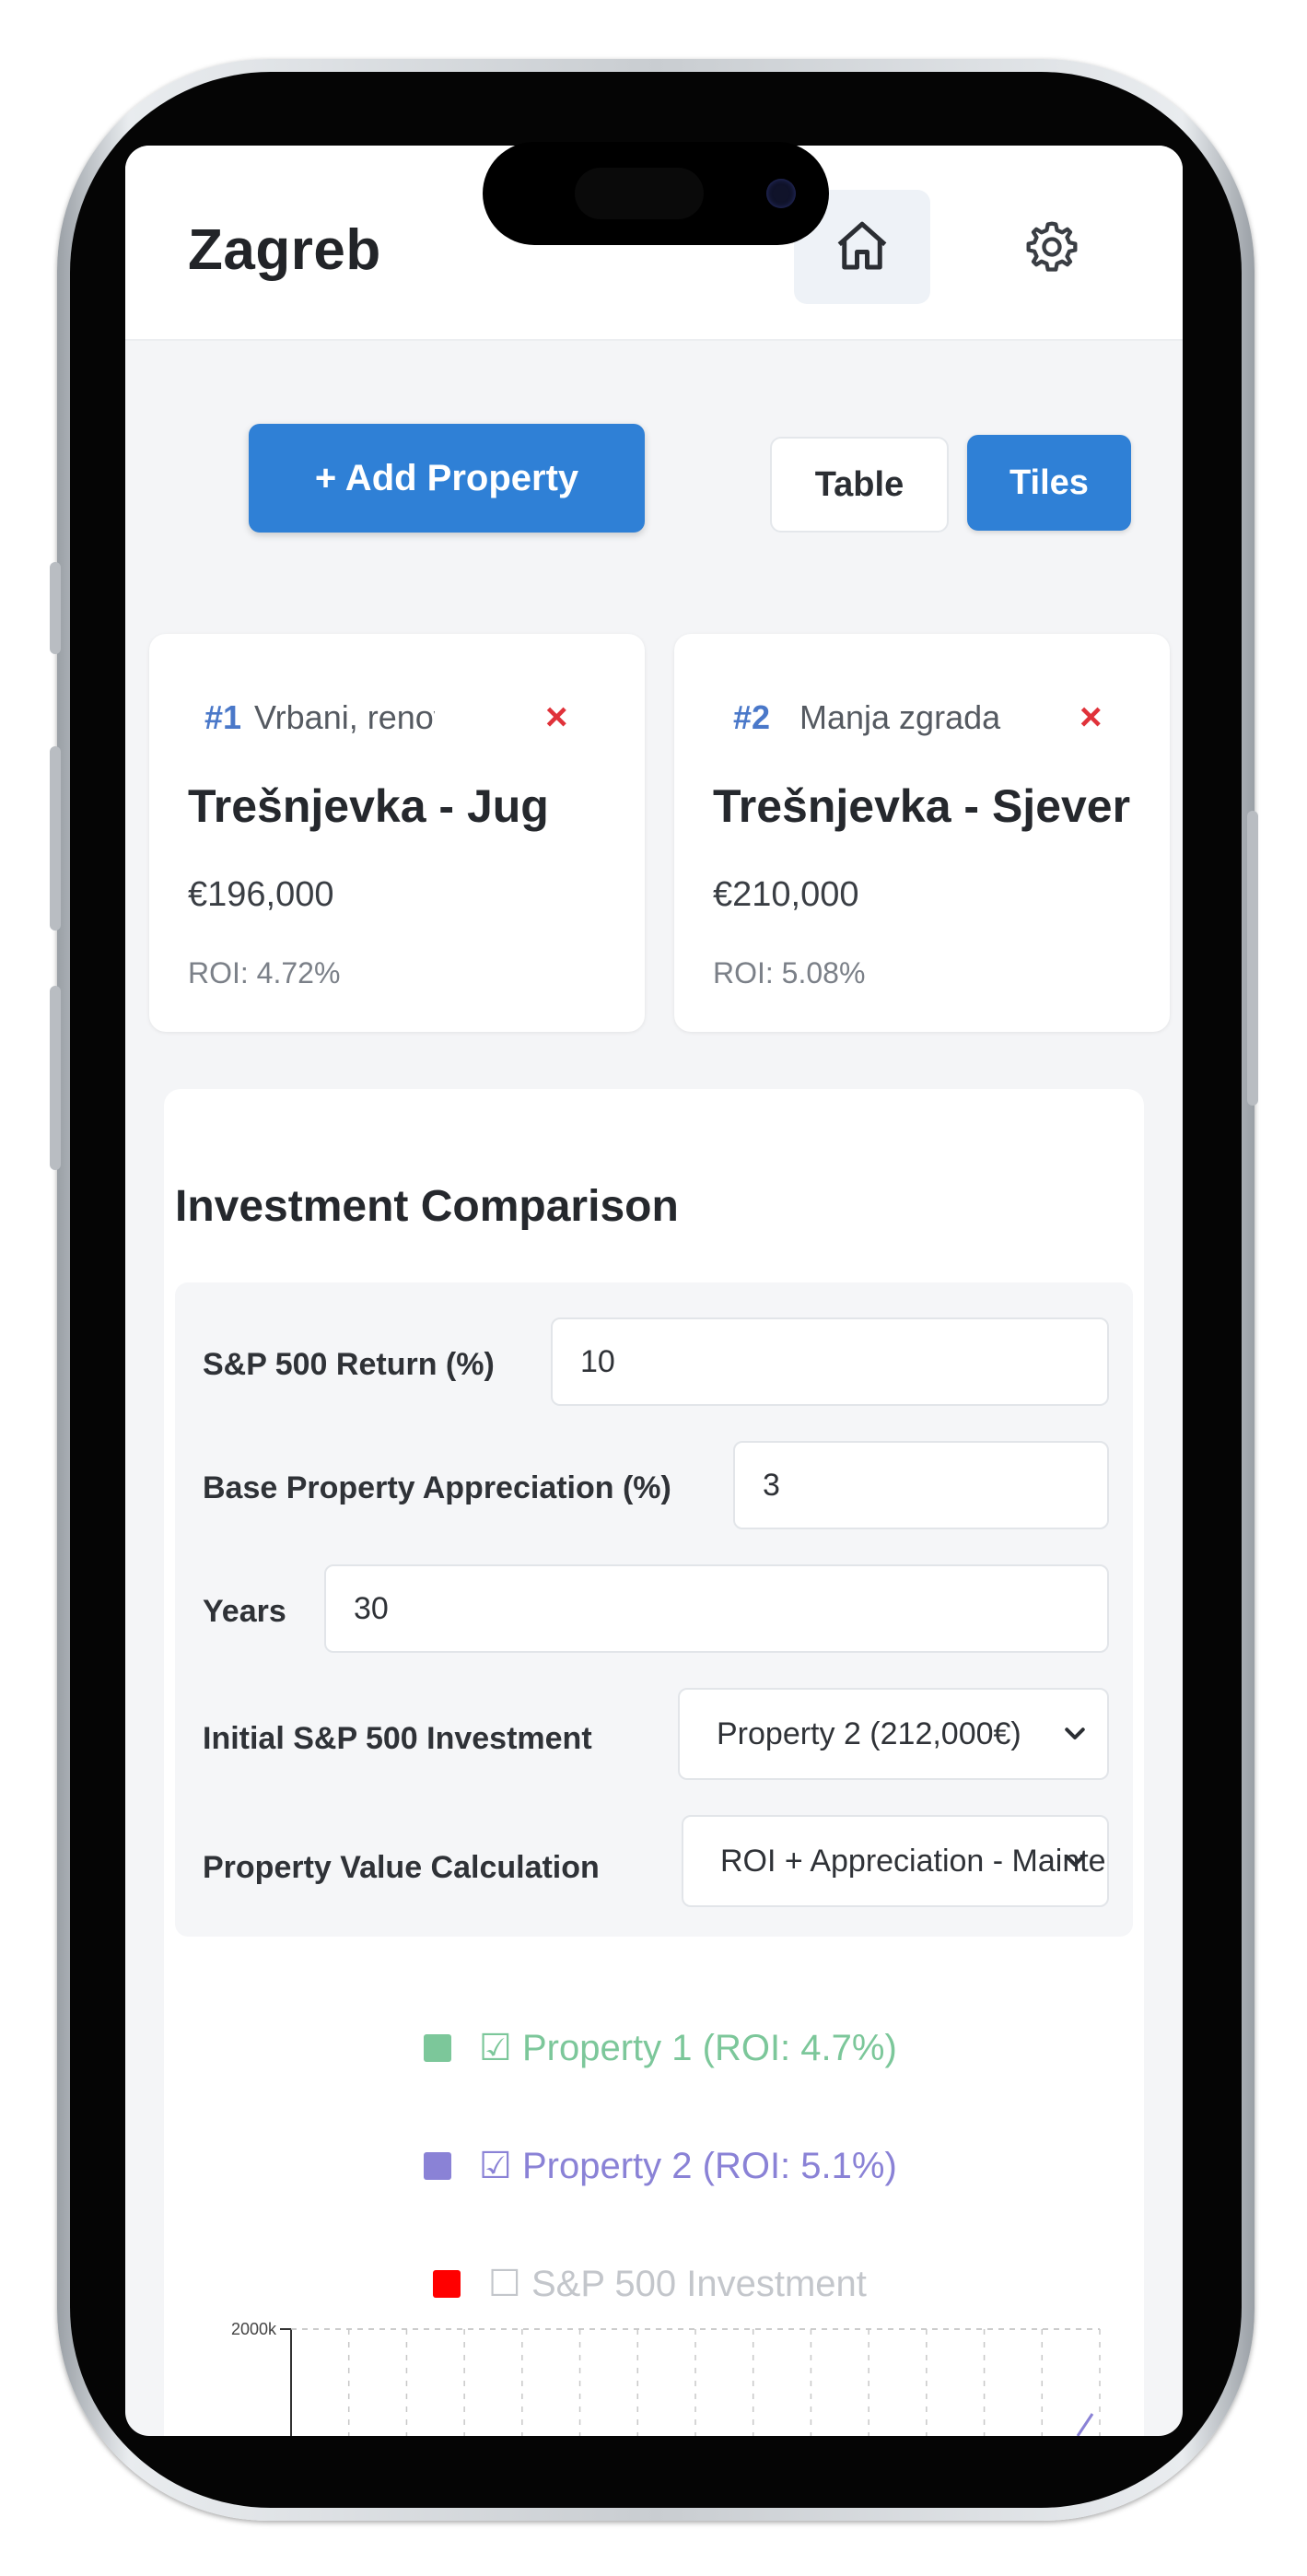  I want to click on initial-sp-select: Property 2 (212,000€), so click(894, 1734).